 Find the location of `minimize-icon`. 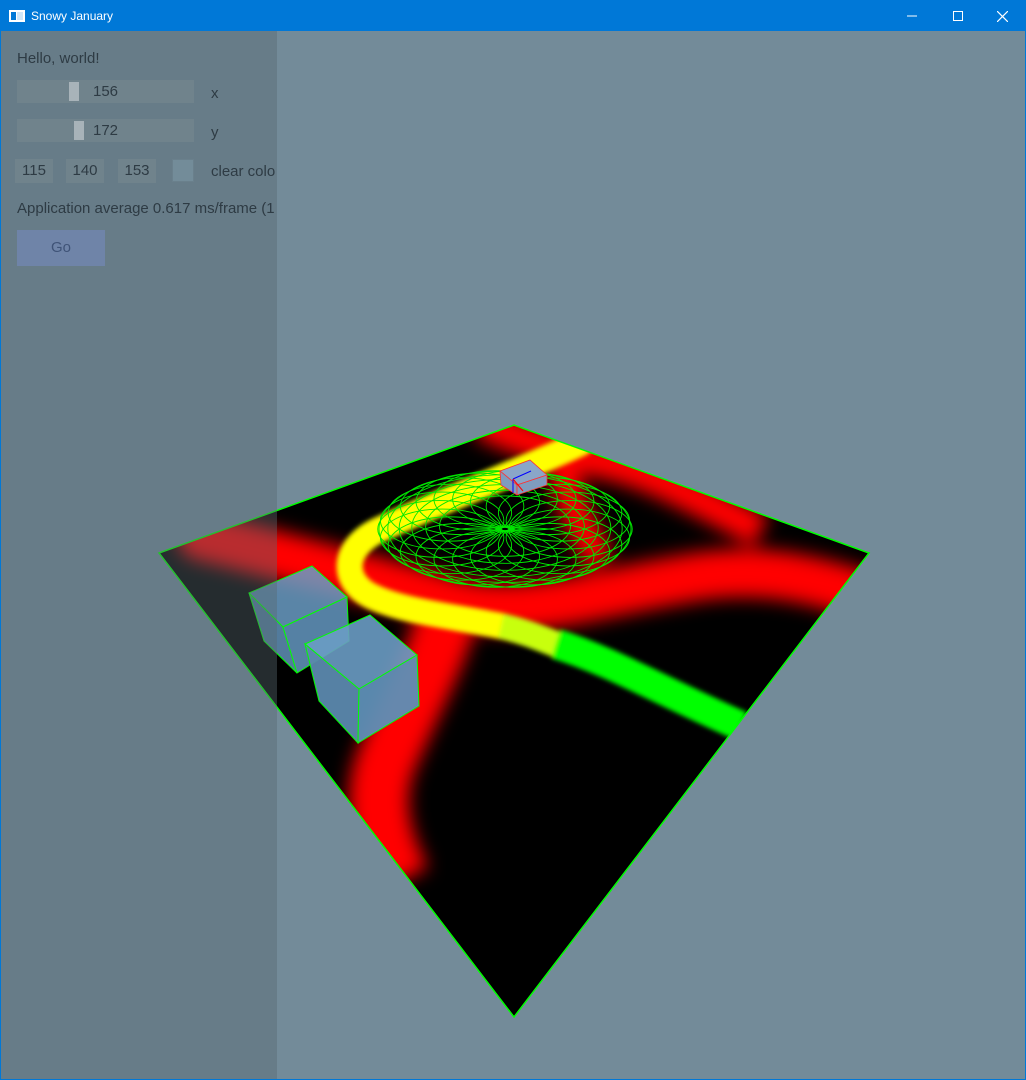

minimize-icon is located at coordinates (912, 16).